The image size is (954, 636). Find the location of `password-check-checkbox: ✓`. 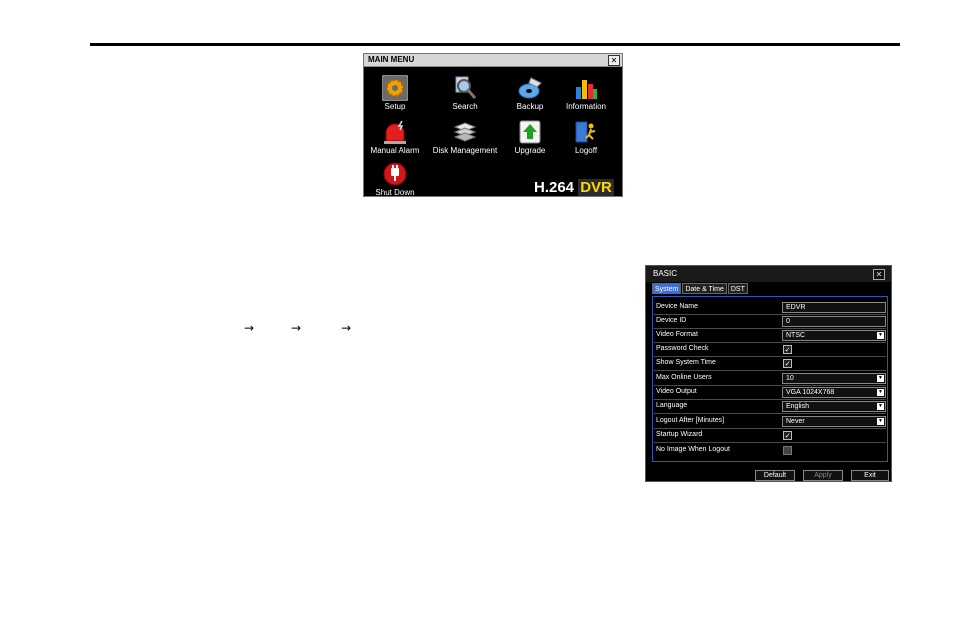

password-check-checkbox: ✓ is located at coordinates (787, 349).